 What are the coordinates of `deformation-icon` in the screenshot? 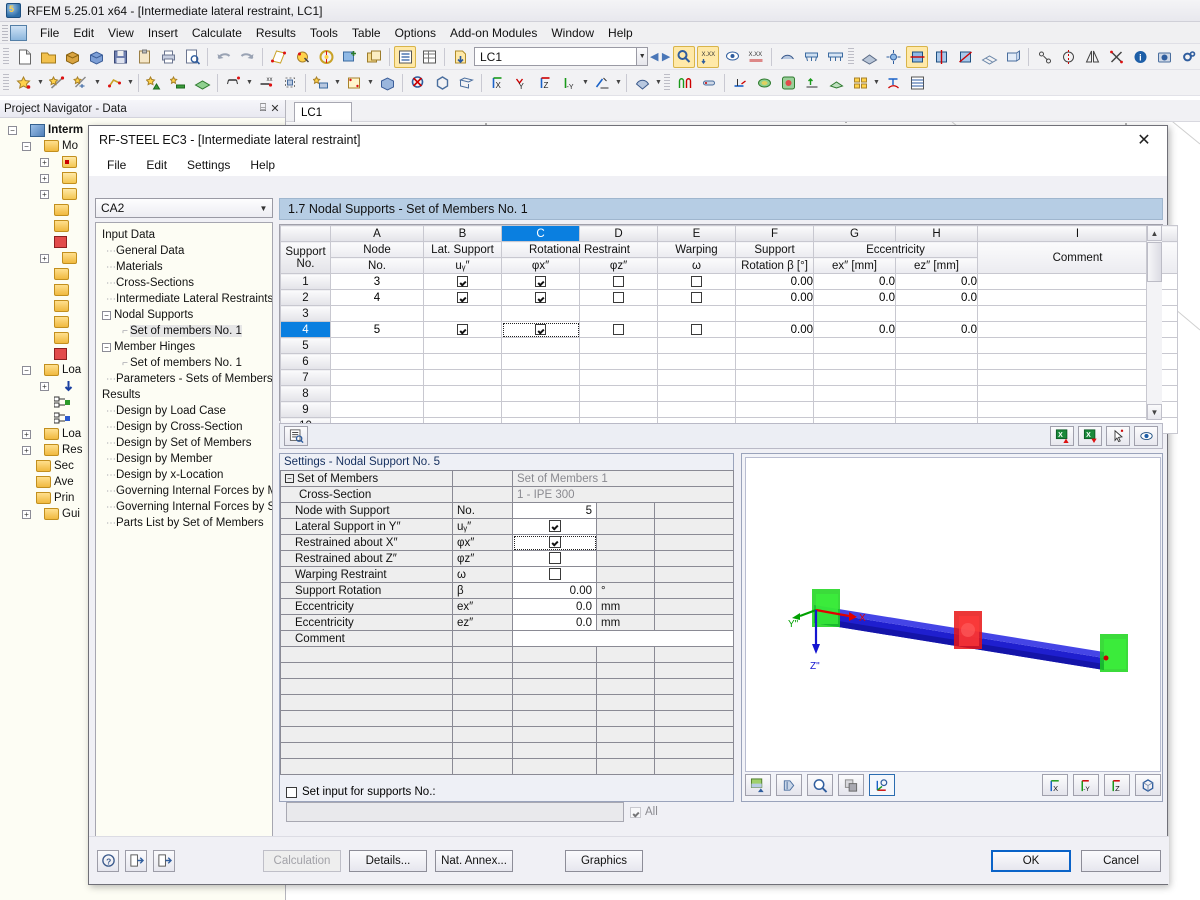 It's located at (917, 56).